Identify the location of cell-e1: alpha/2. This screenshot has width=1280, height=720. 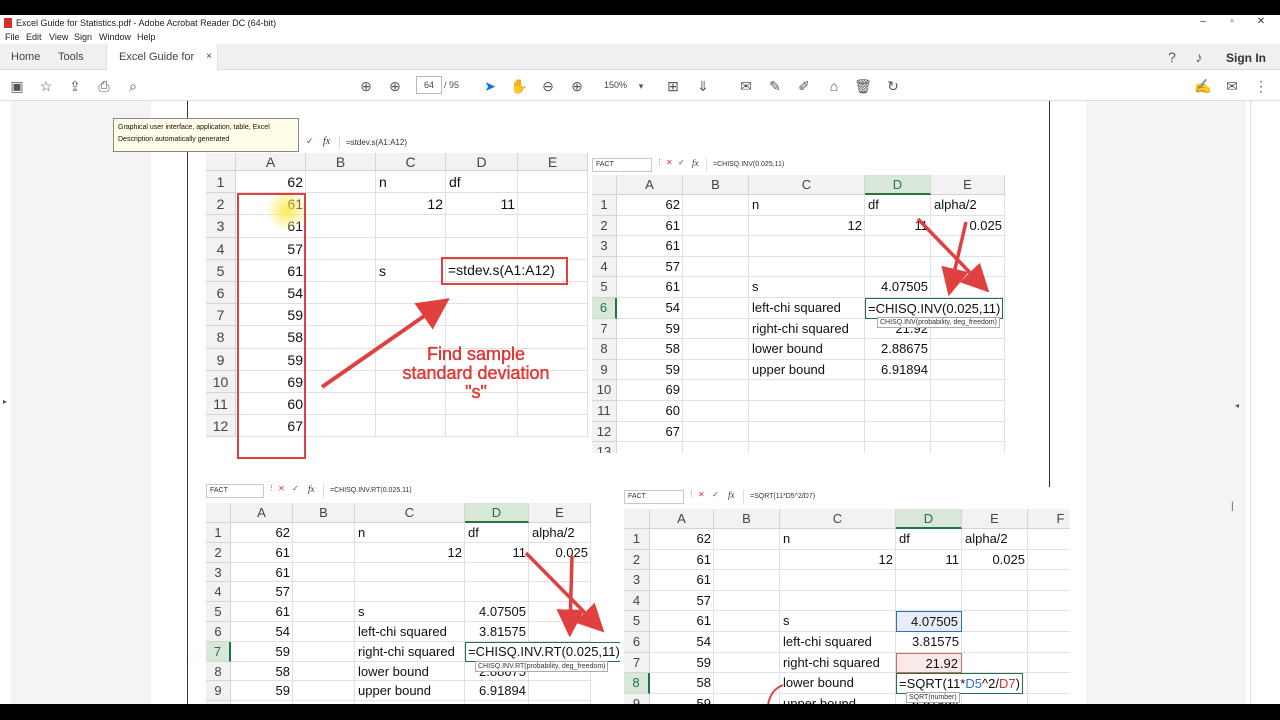
(968, 205).